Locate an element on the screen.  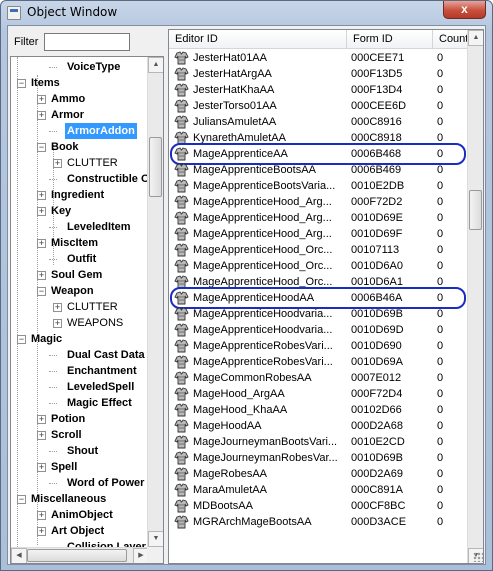
list-row: MGRArchMageBootsAA 000D3ACE 0 is located at coordinates (319, 522).